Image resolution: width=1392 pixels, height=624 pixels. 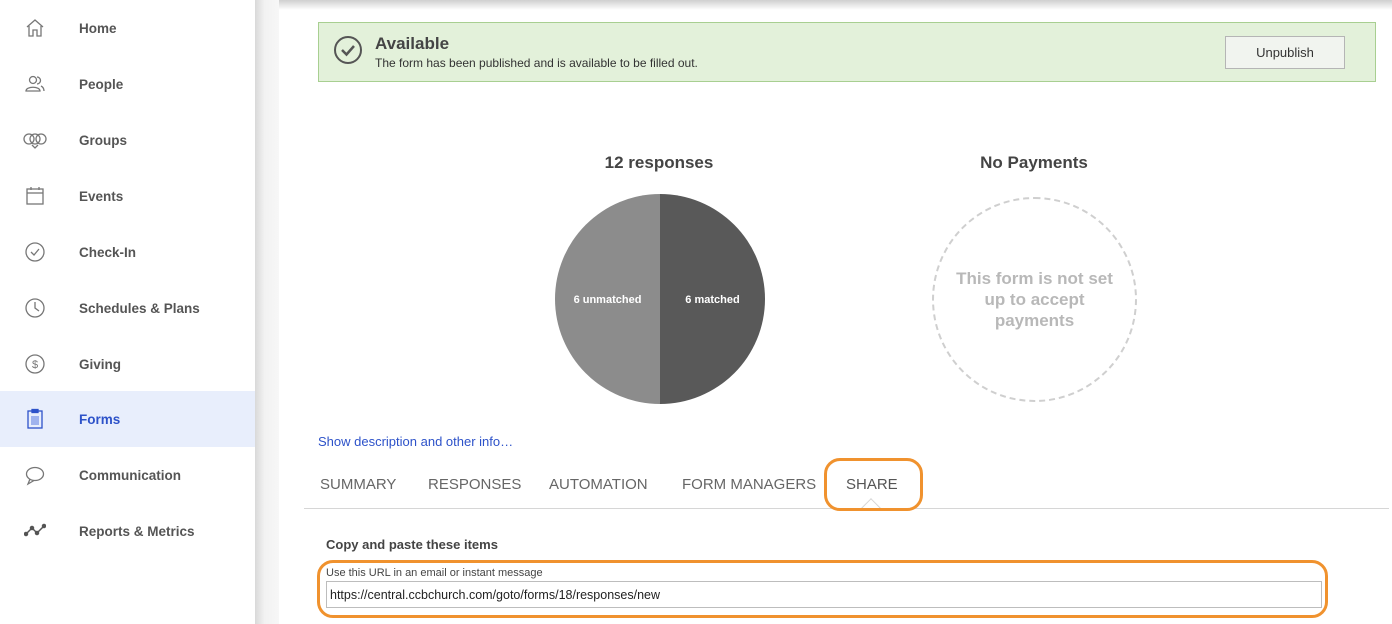 I want to click on groups-icon, so click(x=35, y=140).